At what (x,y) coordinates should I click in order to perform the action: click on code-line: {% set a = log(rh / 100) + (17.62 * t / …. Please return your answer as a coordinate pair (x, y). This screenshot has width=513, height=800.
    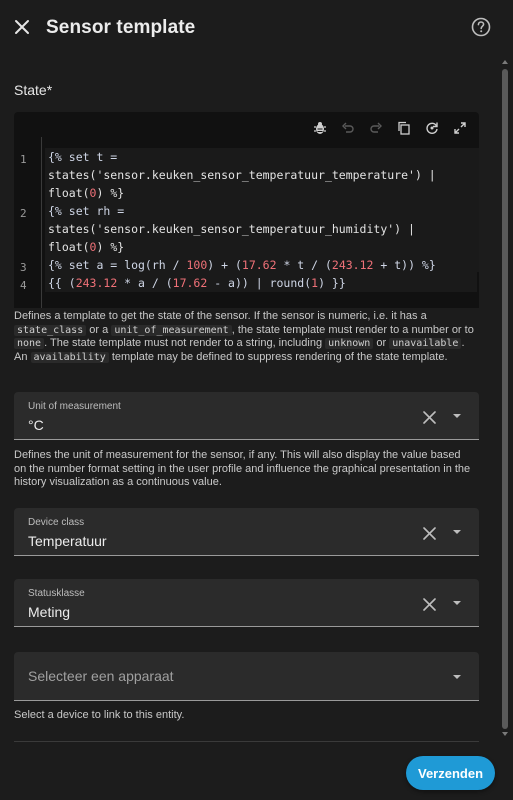
    Looking at the image, I should click on (242, 265).